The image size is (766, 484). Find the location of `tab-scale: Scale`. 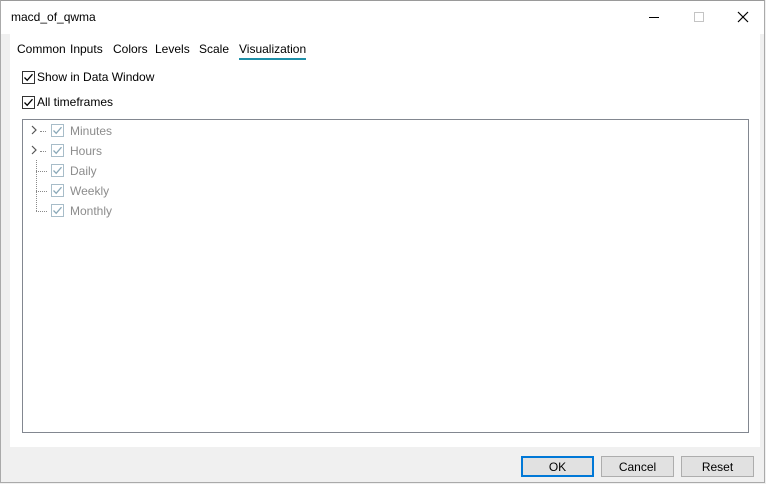

tab-scale: Scale is located at coordinates (214, 49).